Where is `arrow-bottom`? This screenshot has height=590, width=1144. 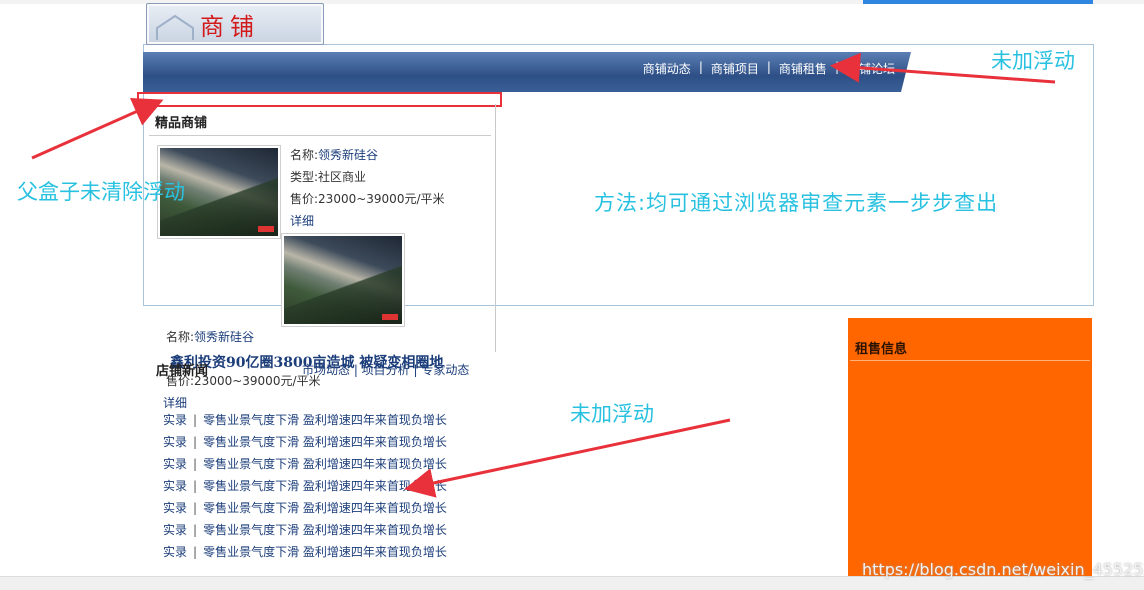 arrow-bottom is located at coordinates (567, 458).